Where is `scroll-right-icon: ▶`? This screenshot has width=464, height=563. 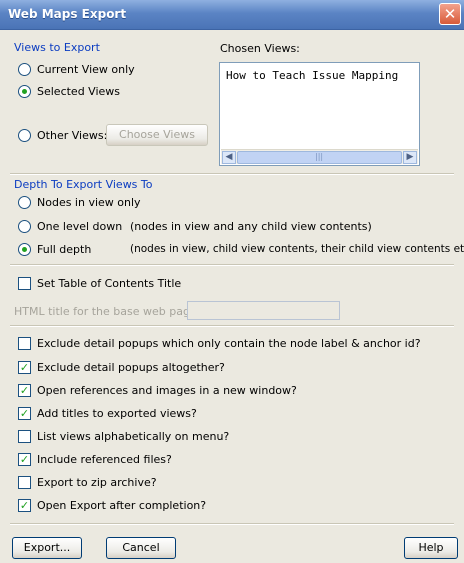
scroll-right-icon: ▶ is located at coordinates (410, 157).